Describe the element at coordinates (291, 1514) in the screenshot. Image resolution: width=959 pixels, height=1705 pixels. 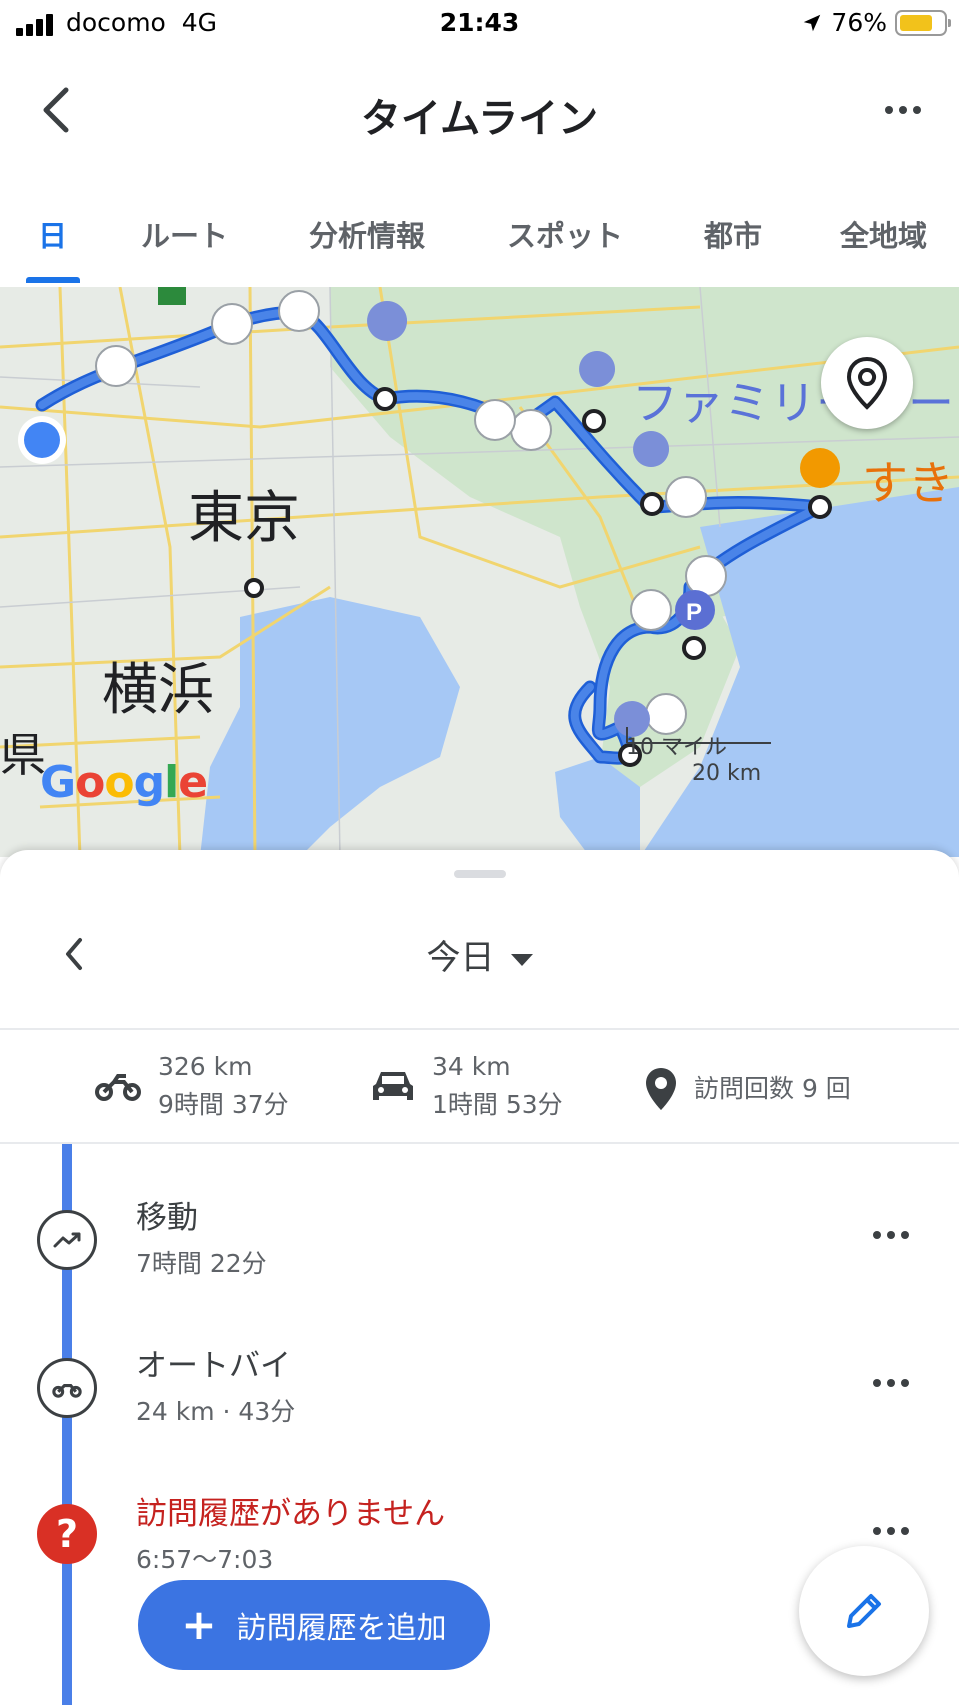
I see `timeline-title: 訪問履歴がありません` at that location.